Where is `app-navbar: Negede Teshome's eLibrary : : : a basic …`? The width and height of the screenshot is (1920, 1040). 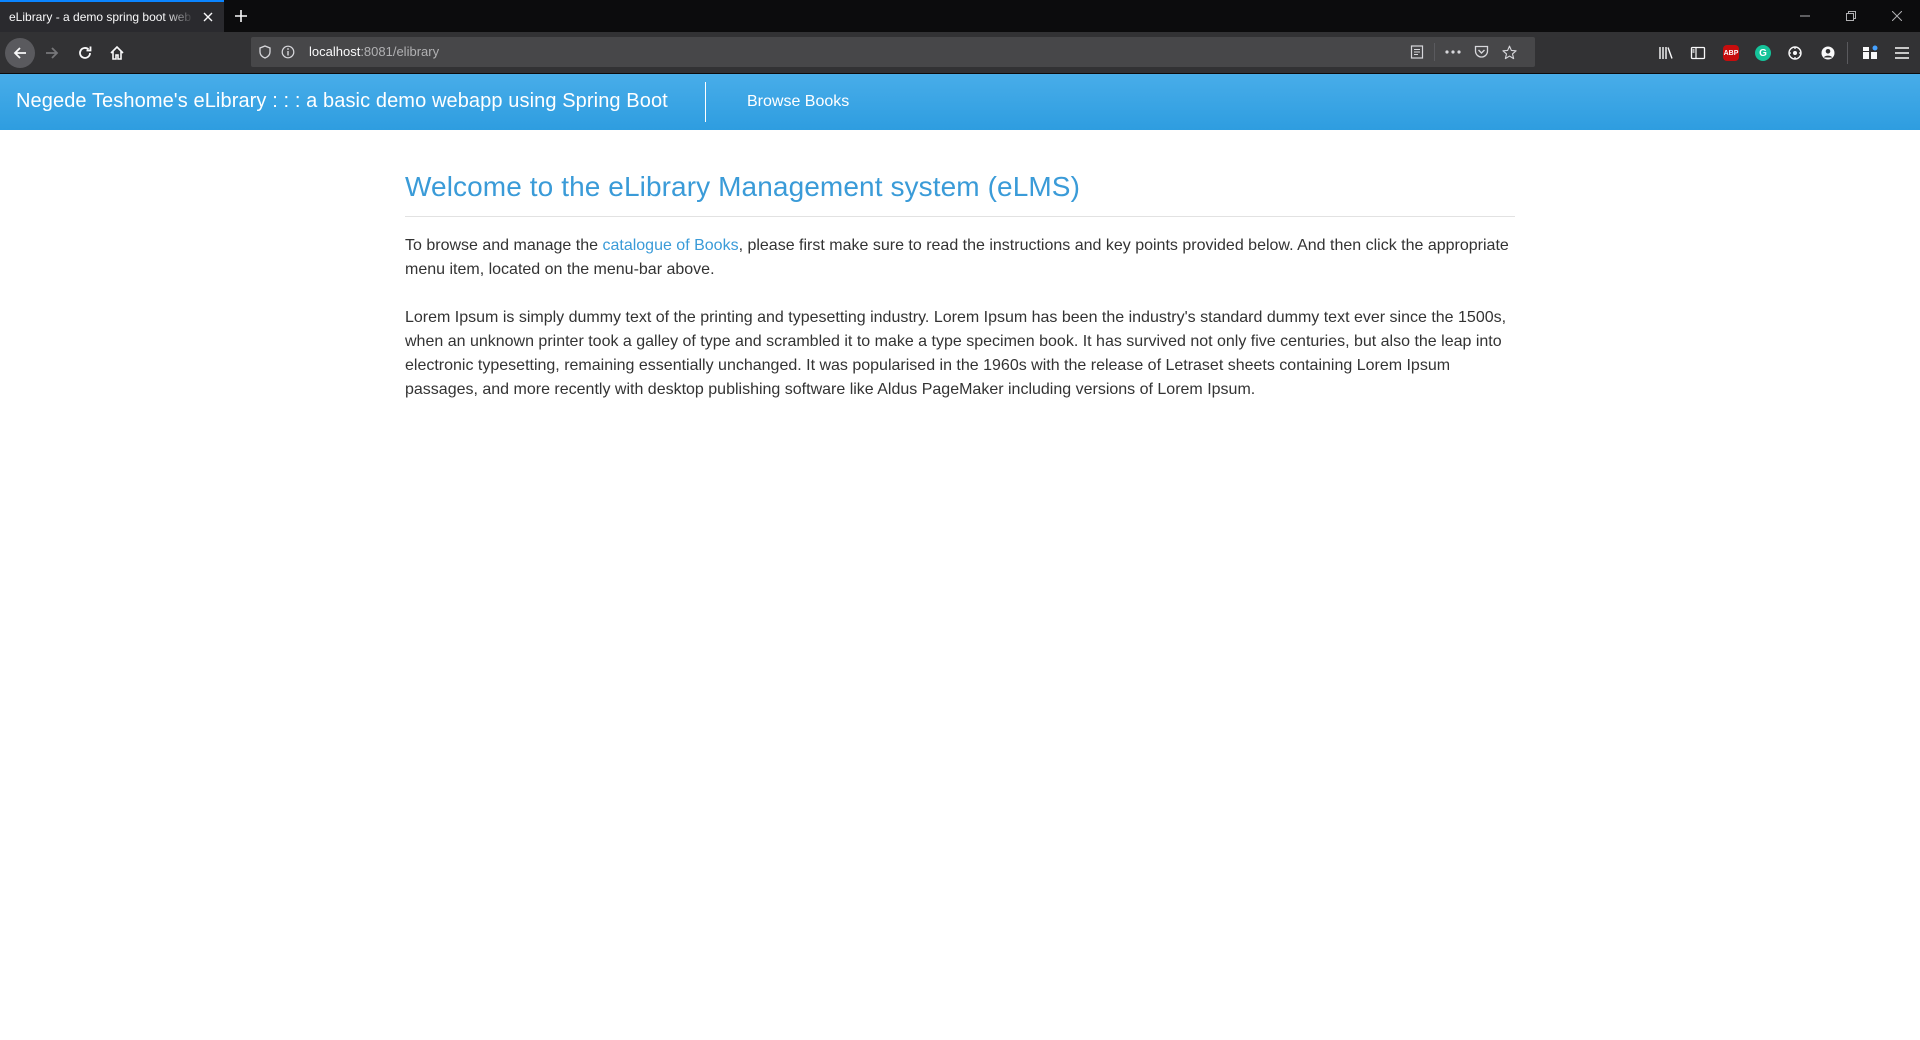
app-navbar: Negede Teshome's eLibrary : : : a basic … is located at coordinates (960, 102).